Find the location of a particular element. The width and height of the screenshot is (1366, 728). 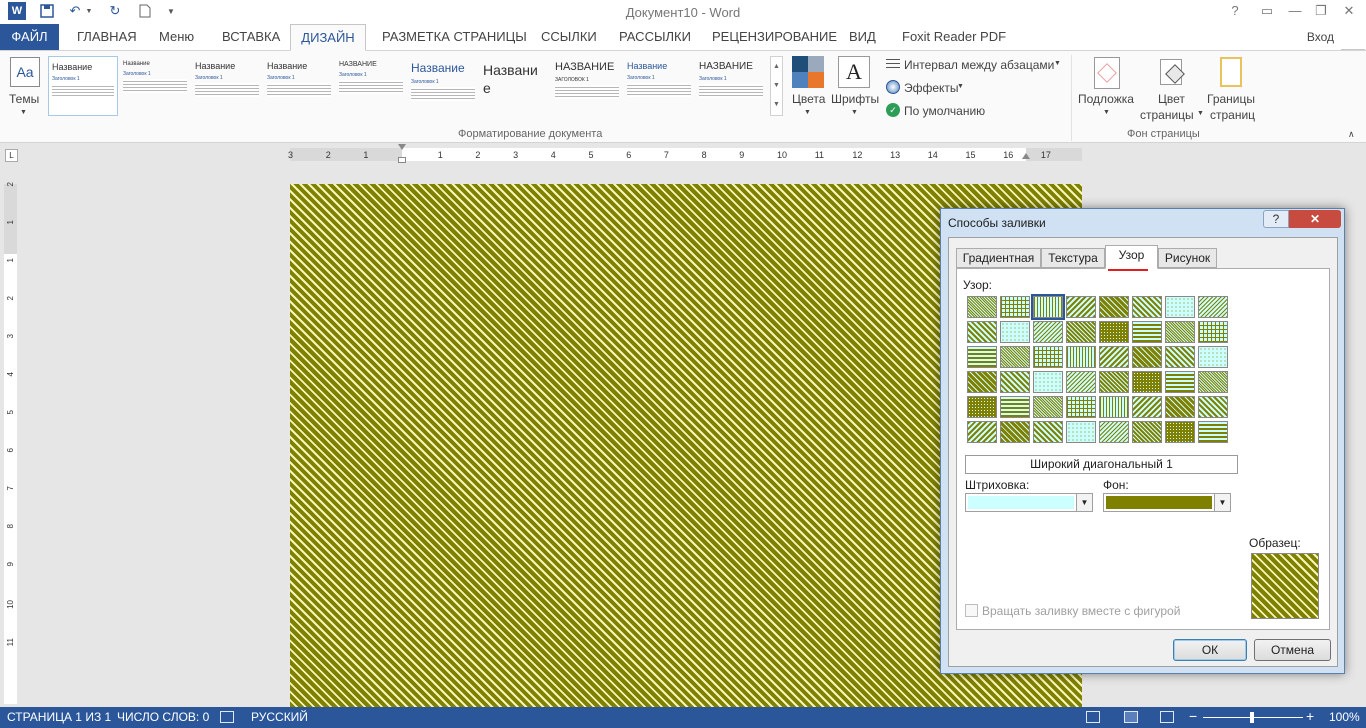

help-icon: ? is located at coordinates (1235, 11).